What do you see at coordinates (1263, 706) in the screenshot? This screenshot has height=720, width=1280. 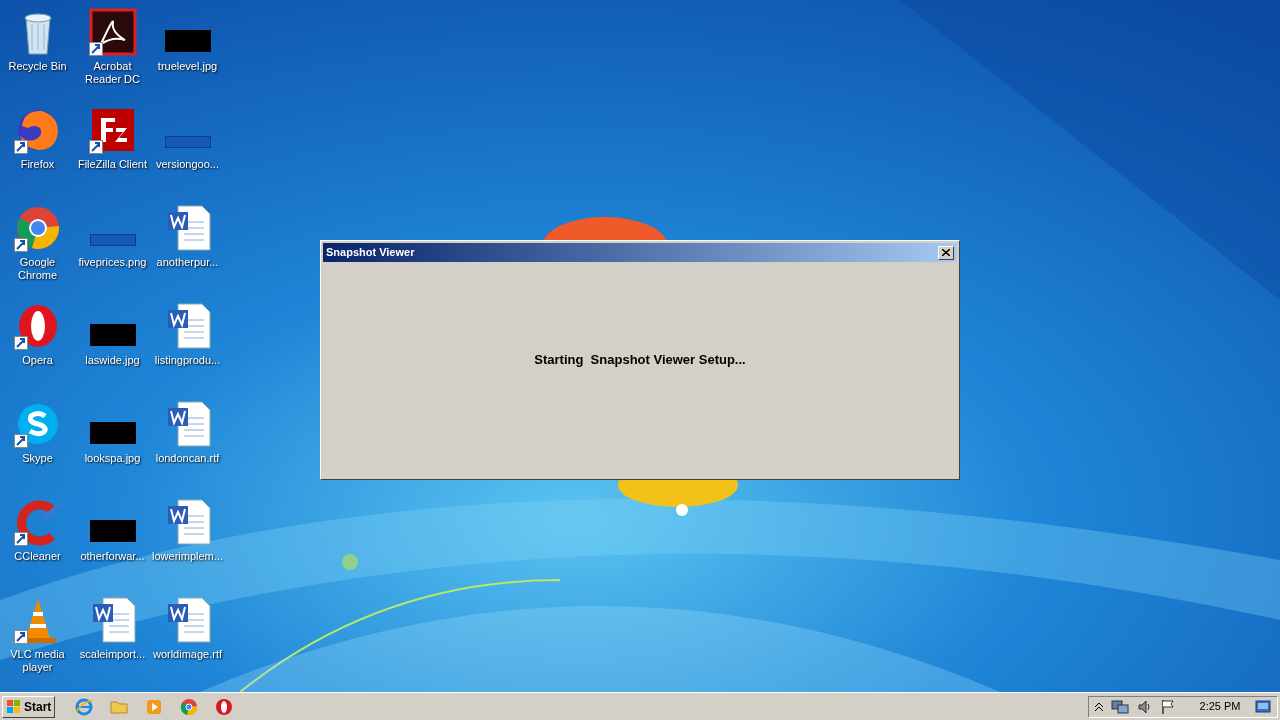 I see `show-desktop-icon` at bounding box center [1263, 706].